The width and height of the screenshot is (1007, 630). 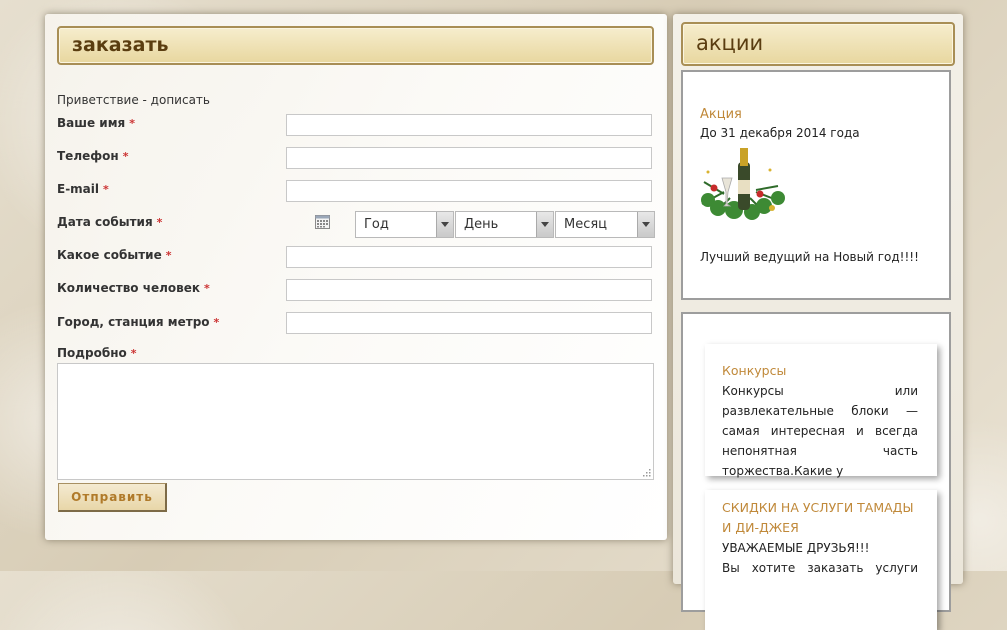 I want to click on event-label: Какое событие *, so click(x=114, y=255).